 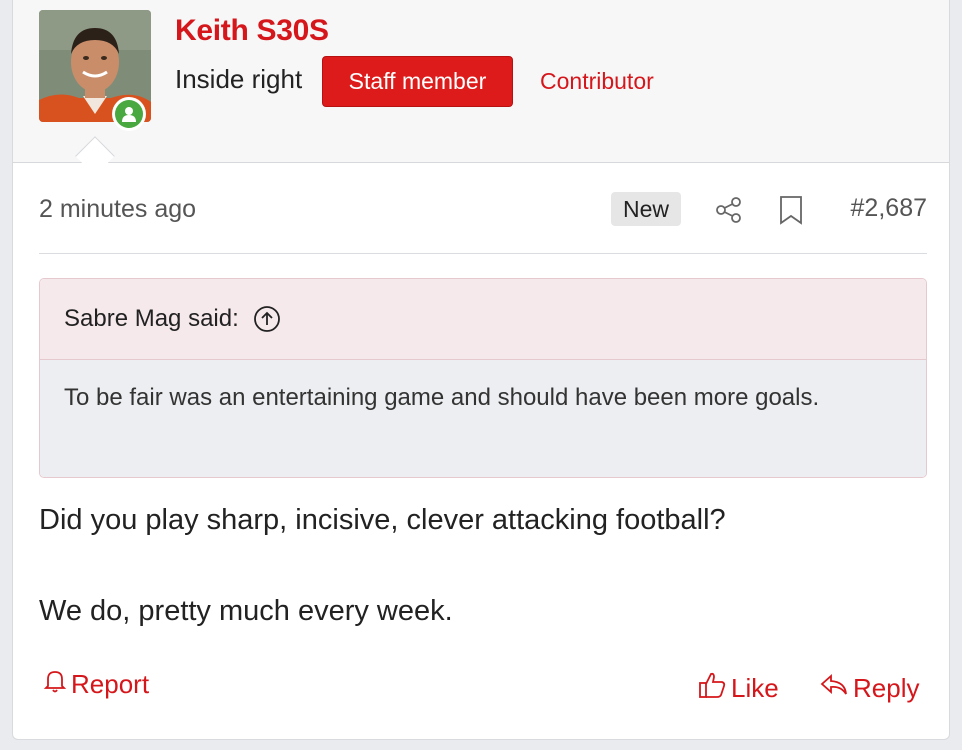 I want to click on quote-author: Sabre Mag said:, so click(x=151, y=319).